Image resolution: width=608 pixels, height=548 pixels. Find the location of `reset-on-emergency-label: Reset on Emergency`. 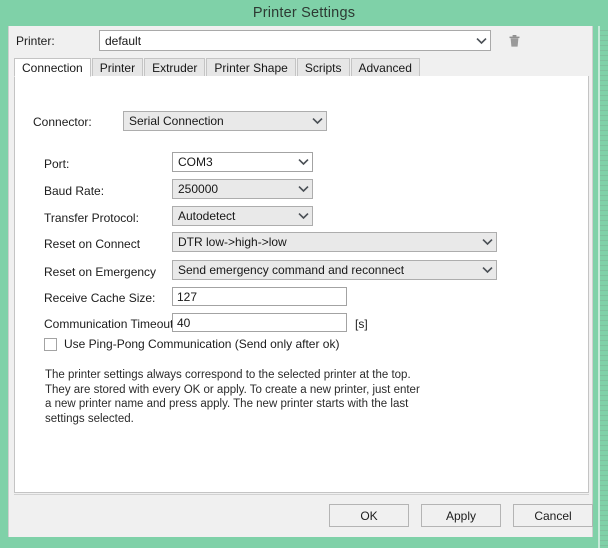

reset-on-emergency-label: Reset on Emergency is located at coordinates (100, 272).